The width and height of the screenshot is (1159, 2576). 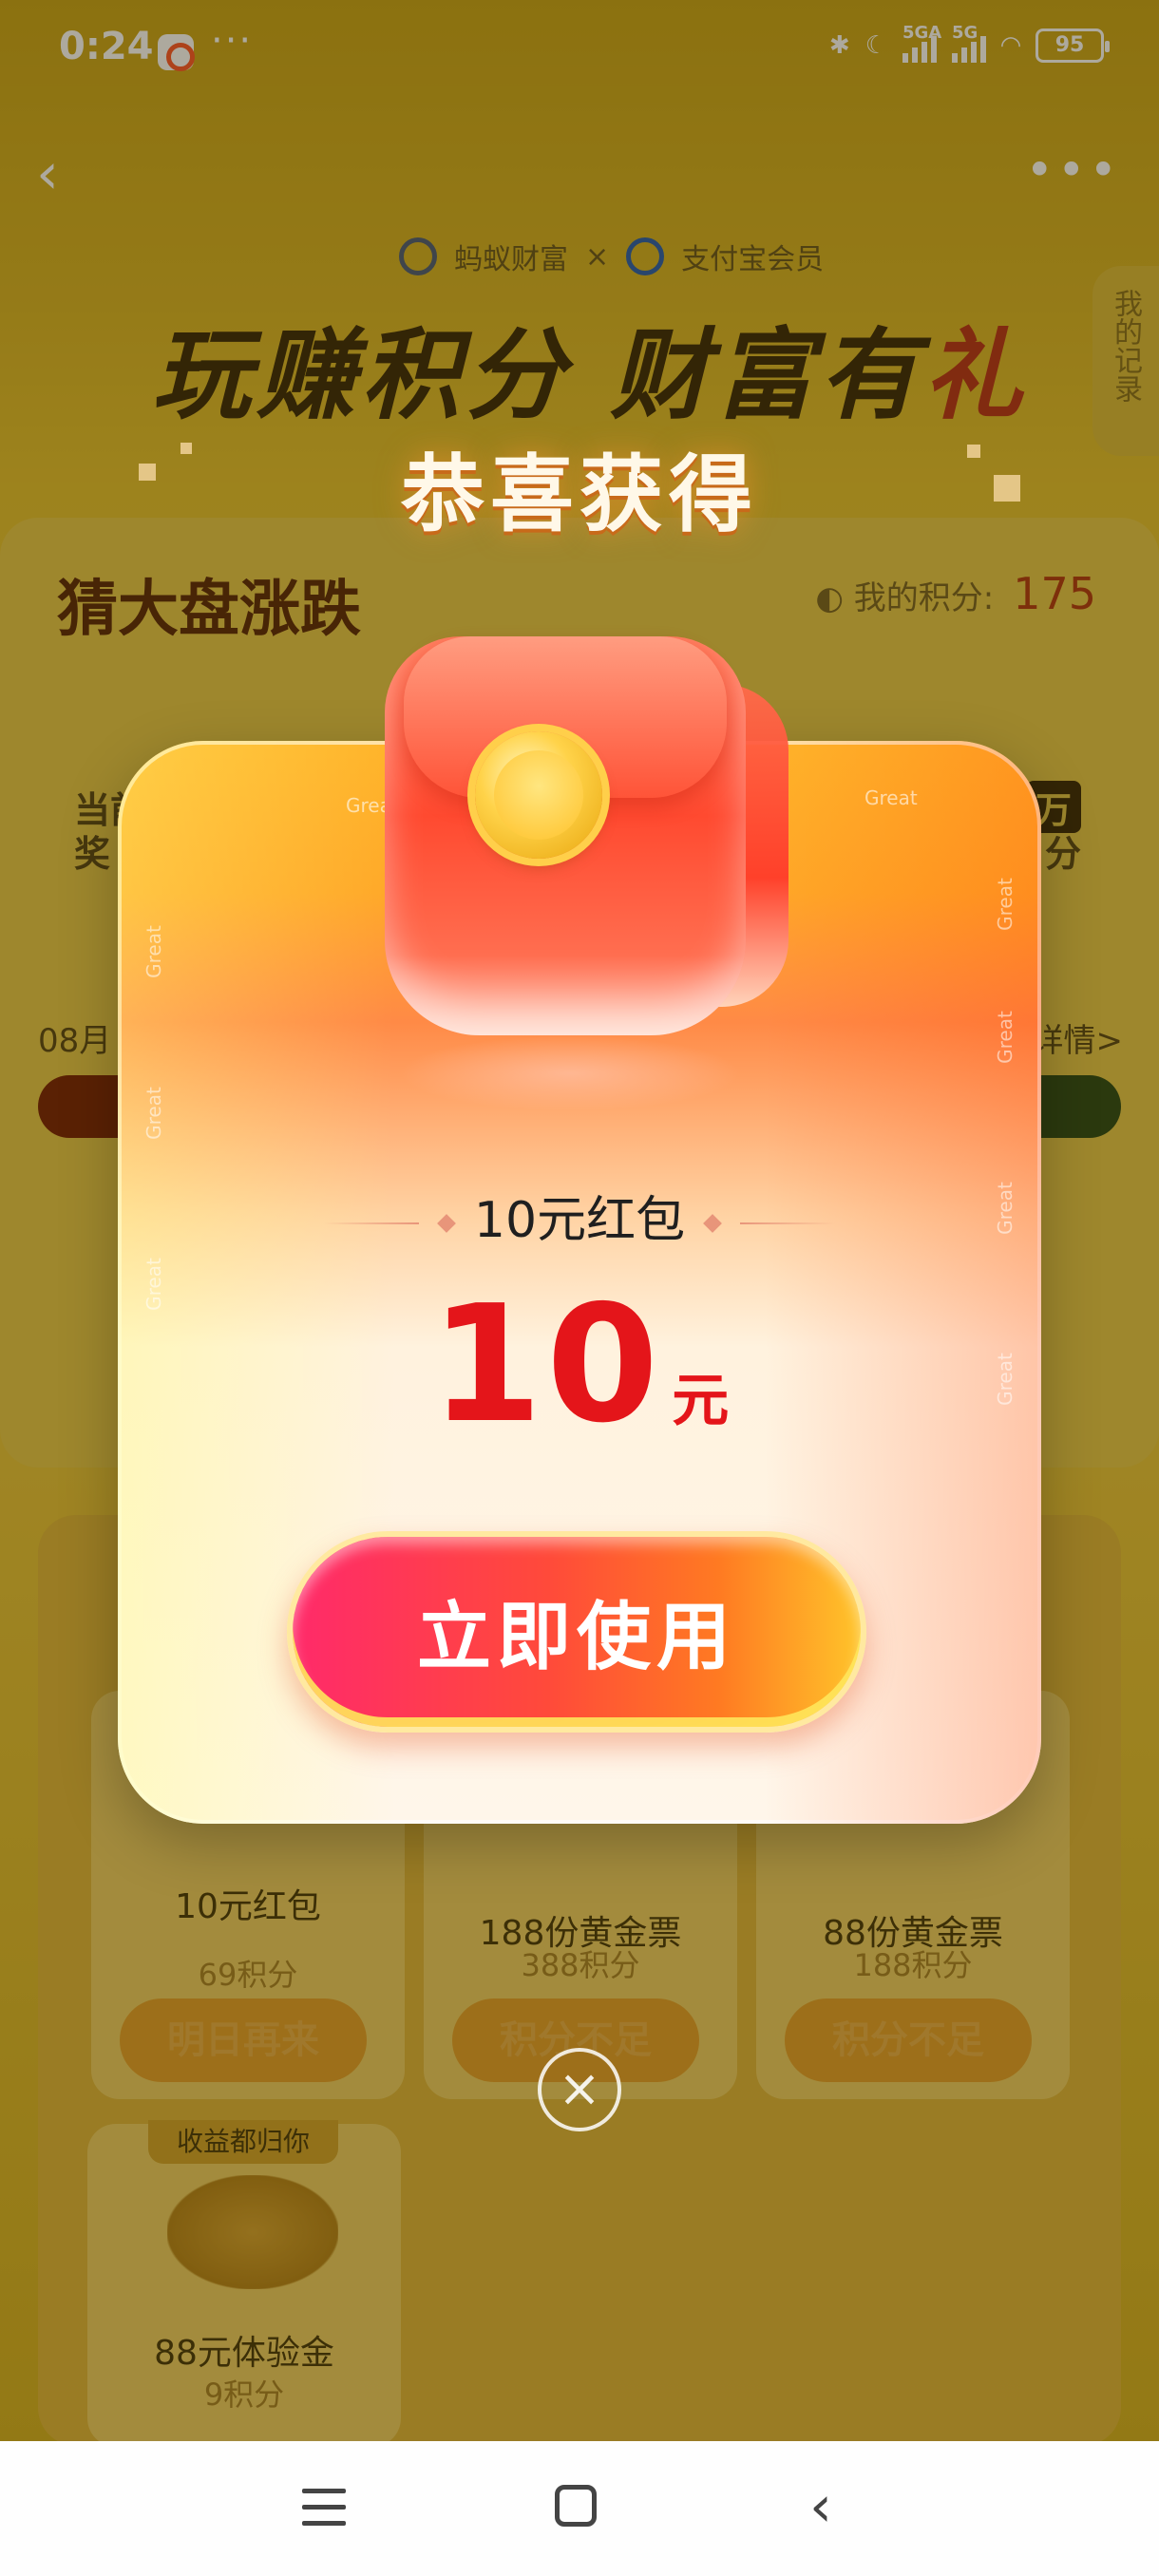 I want to click on close-icon: ×, so click(x=579, y=2089).